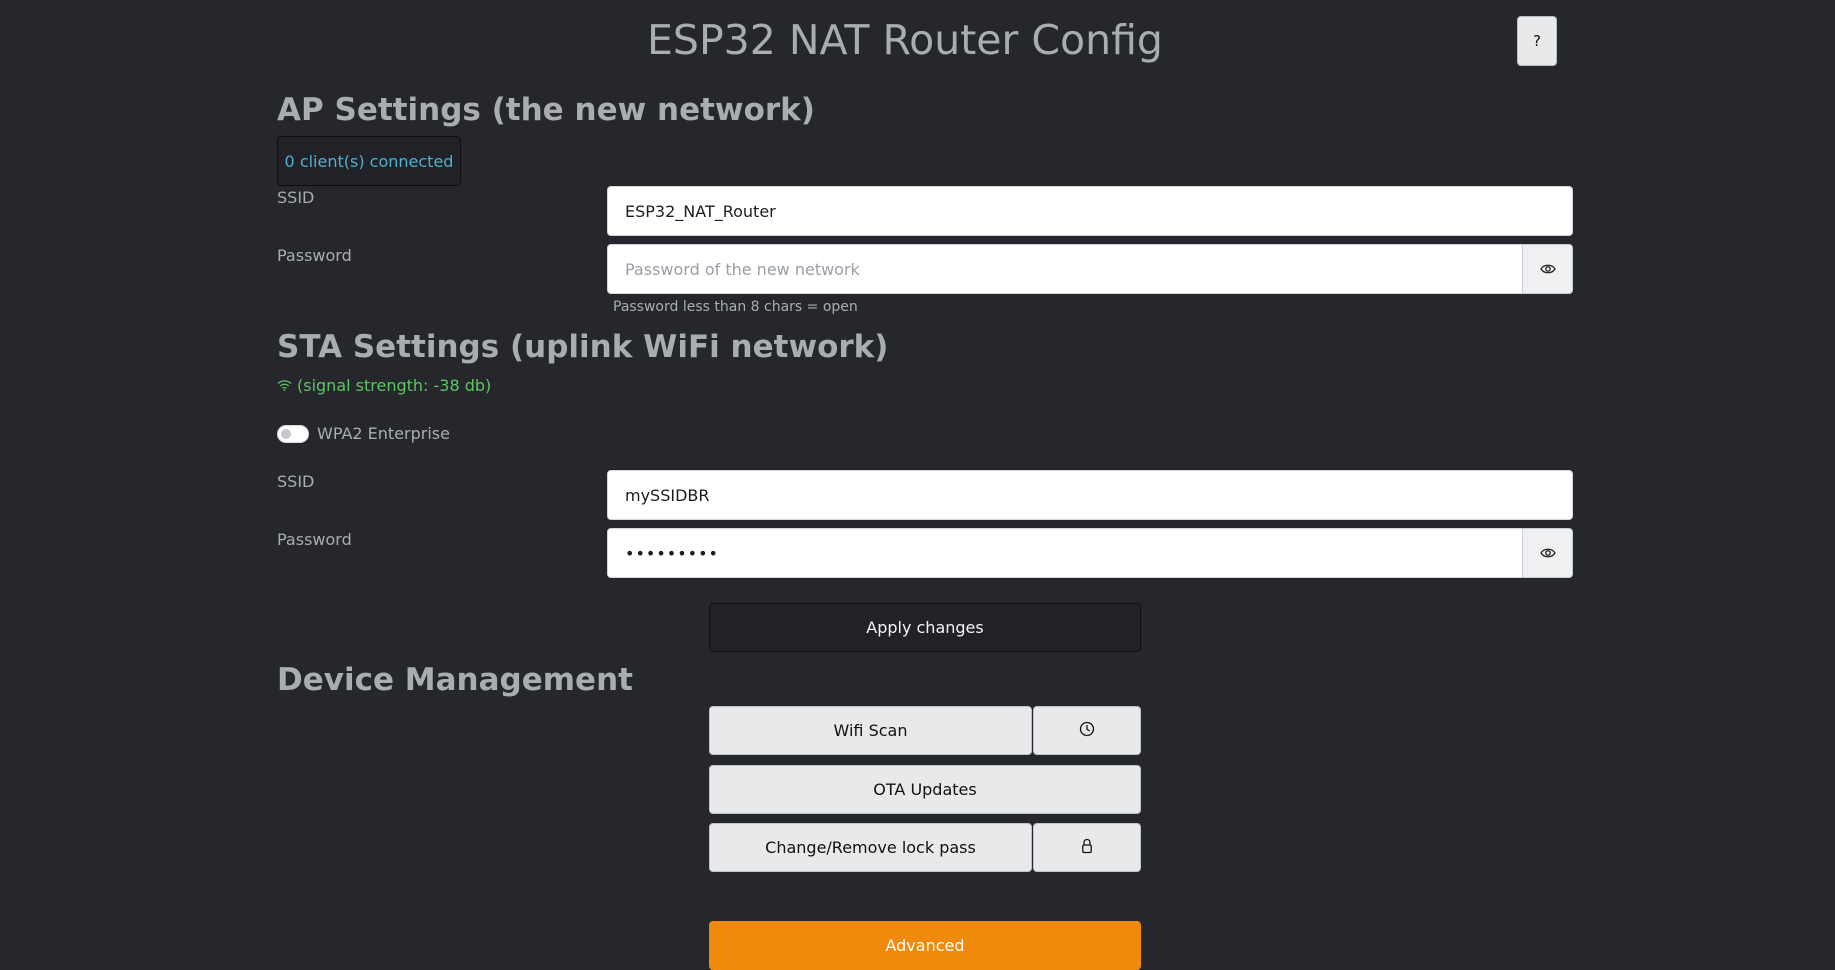  I want to click on wifi-scan-button: Wifi Scan, so click(870, 730).